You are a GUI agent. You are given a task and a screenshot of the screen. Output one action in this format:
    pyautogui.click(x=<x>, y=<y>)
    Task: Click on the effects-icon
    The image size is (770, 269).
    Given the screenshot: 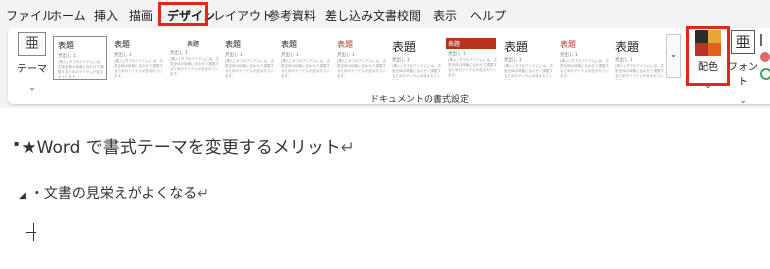 What is the action you would take?
    pyautogui.click(x=765, y=57)
    